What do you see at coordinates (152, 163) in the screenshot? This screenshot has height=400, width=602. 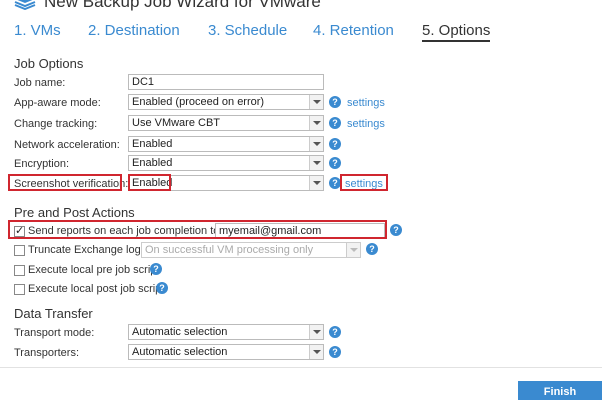 I see `encryption-value: Enabled` at bounding box center [152, 163].